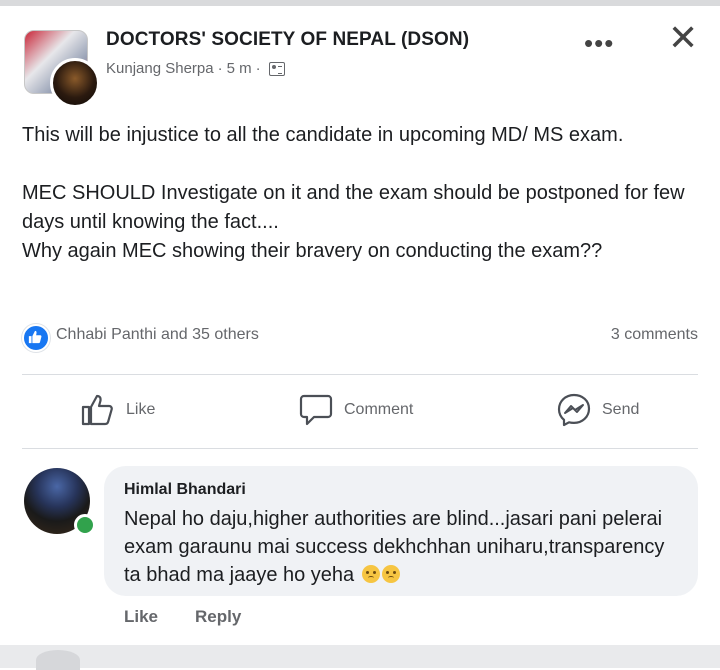  Describe the element at coordinates (185, 490) in the screenshot. I see `commenter-name: Himlal Bhandari` at that location.